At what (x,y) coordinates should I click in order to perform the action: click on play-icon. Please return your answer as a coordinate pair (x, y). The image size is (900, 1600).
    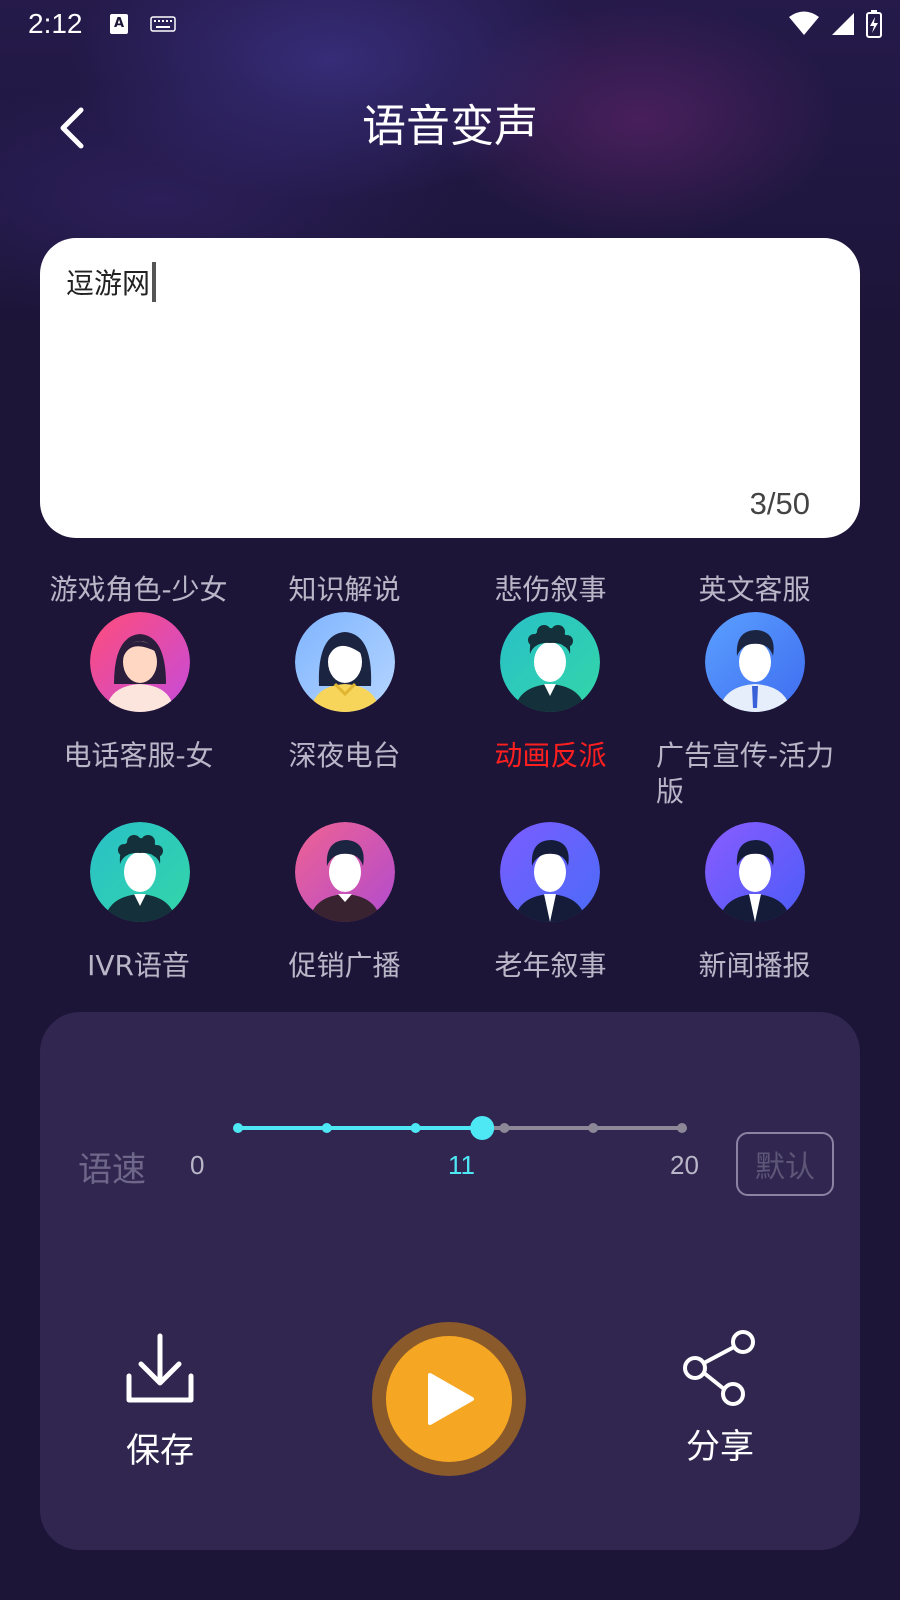
    Looking at the image, I should click on (451, 1399).